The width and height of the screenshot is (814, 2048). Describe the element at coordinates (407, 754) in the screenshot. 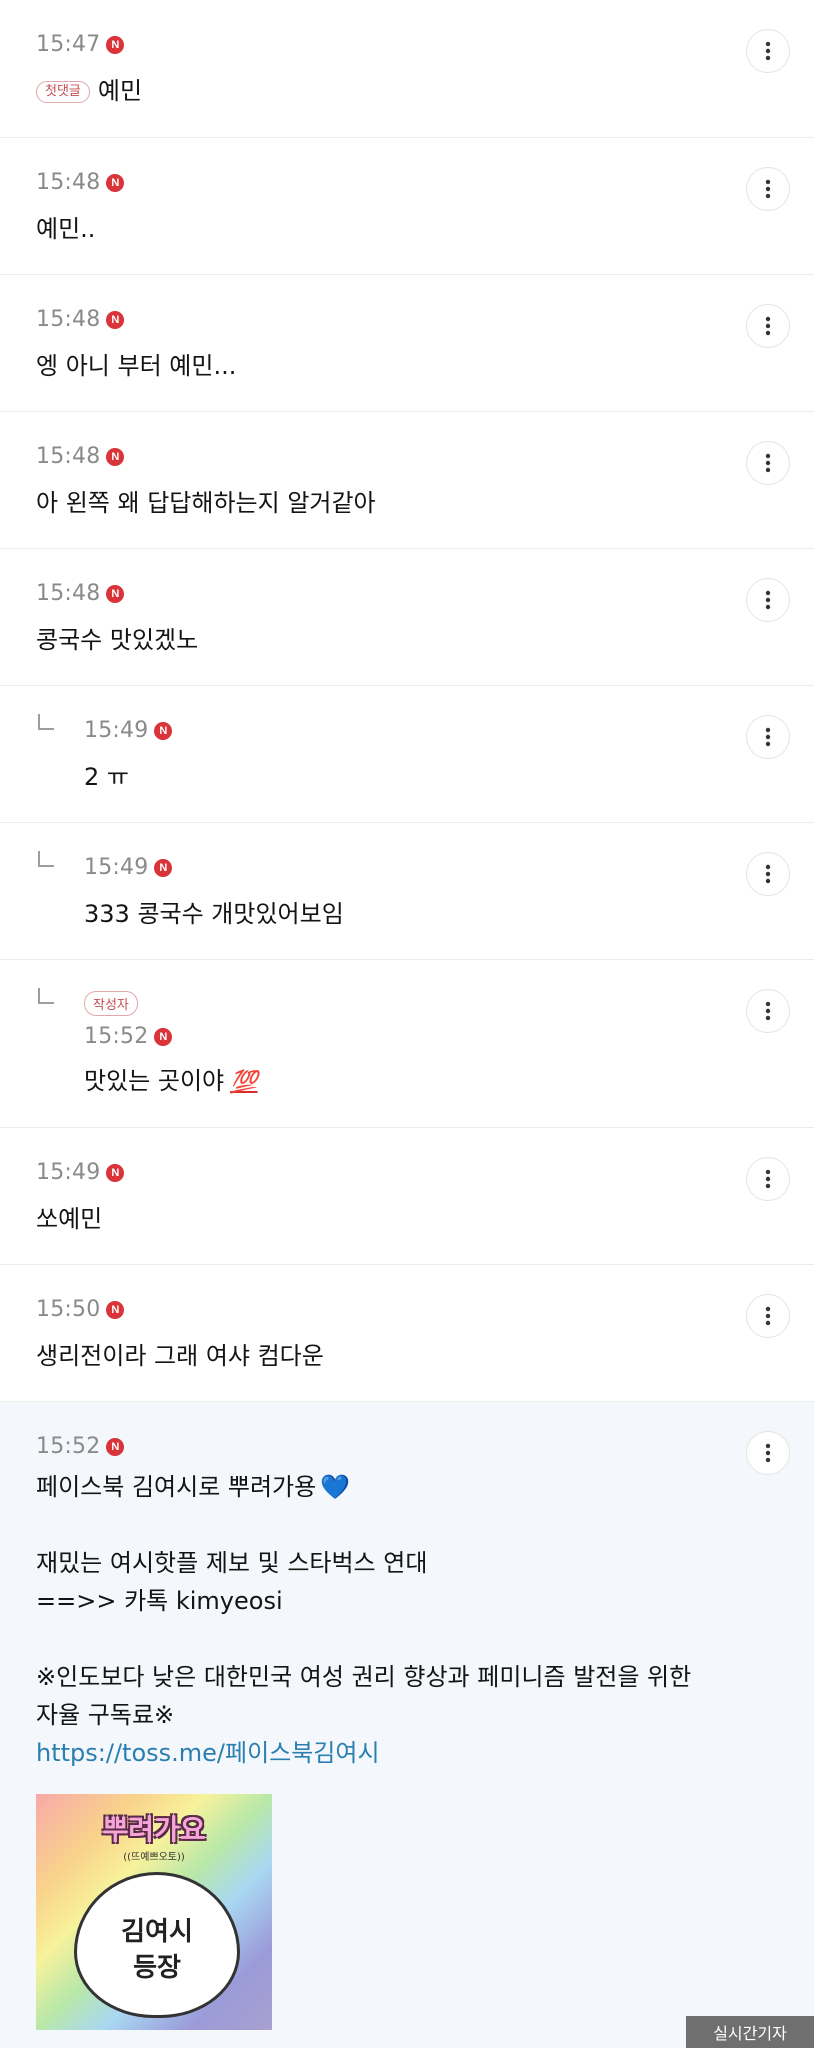

I see `reply-item: 15:49 N 2 ㅠ` at that location.